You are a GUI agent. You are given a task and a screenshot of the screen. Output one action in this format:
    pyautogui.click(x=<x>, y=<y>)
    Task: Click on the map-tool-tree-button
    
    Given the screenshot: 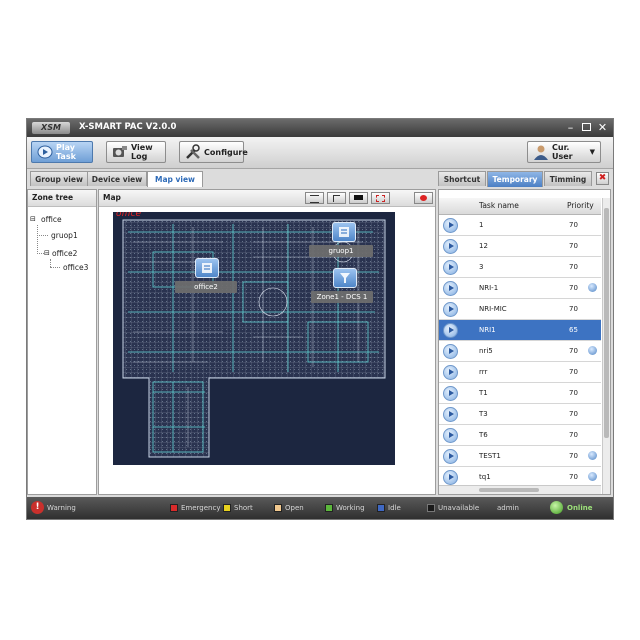 What is the action you would take?
    pyautogui.click(x=336, y=198)
    